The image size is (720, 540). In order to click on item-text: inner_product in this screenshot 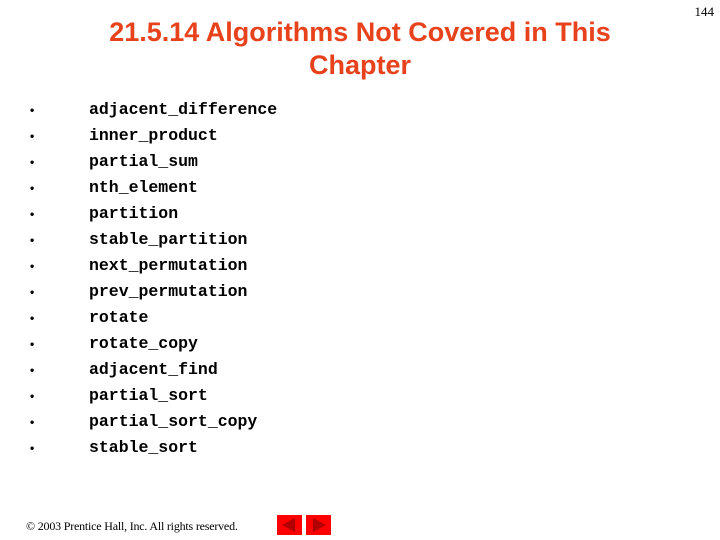, I will do `click(153, 135)`.